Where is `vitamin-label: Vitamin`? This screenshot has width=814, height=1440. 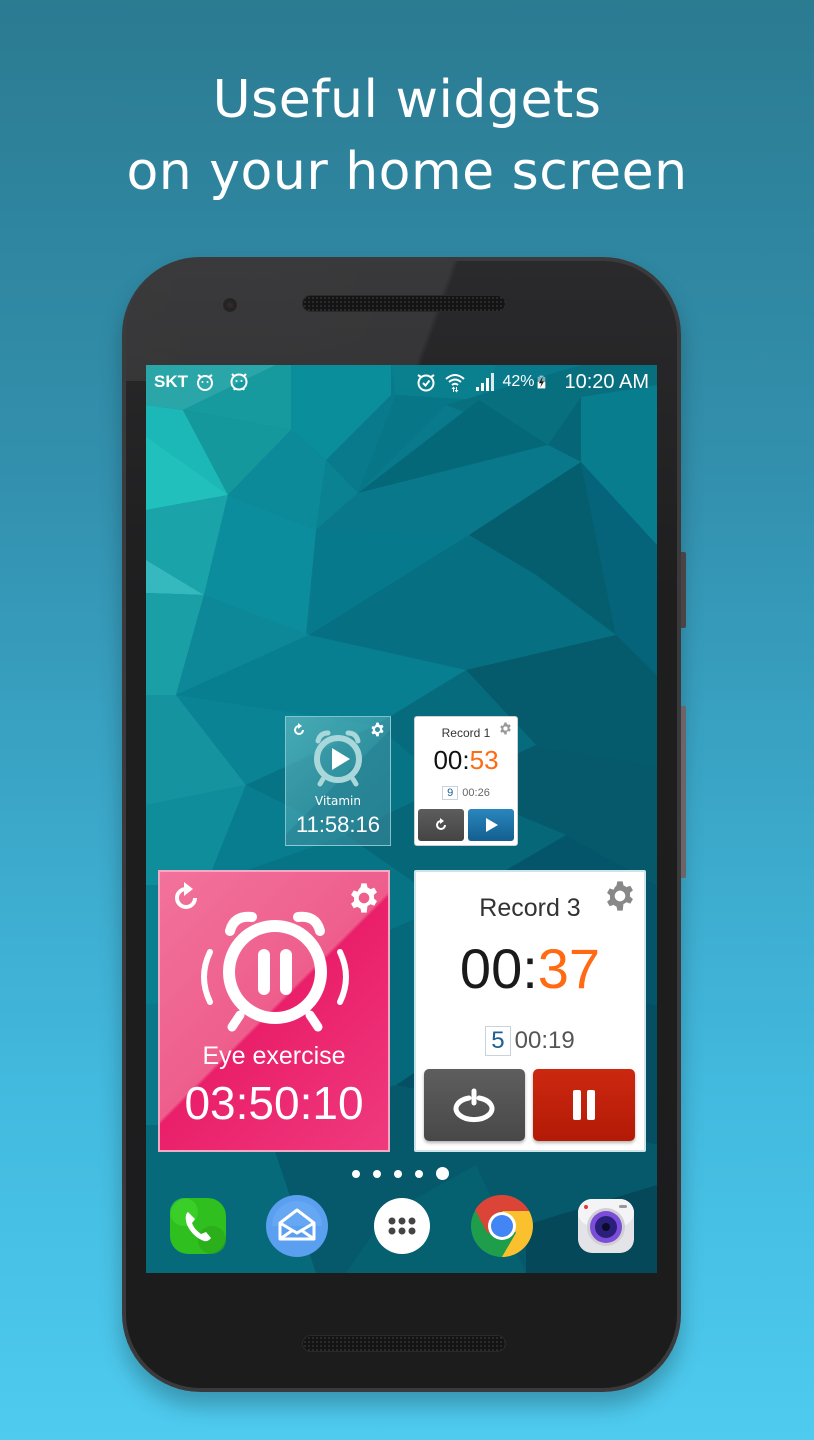 vitamin-label: Vitamin is located at coordinates (338, 801).